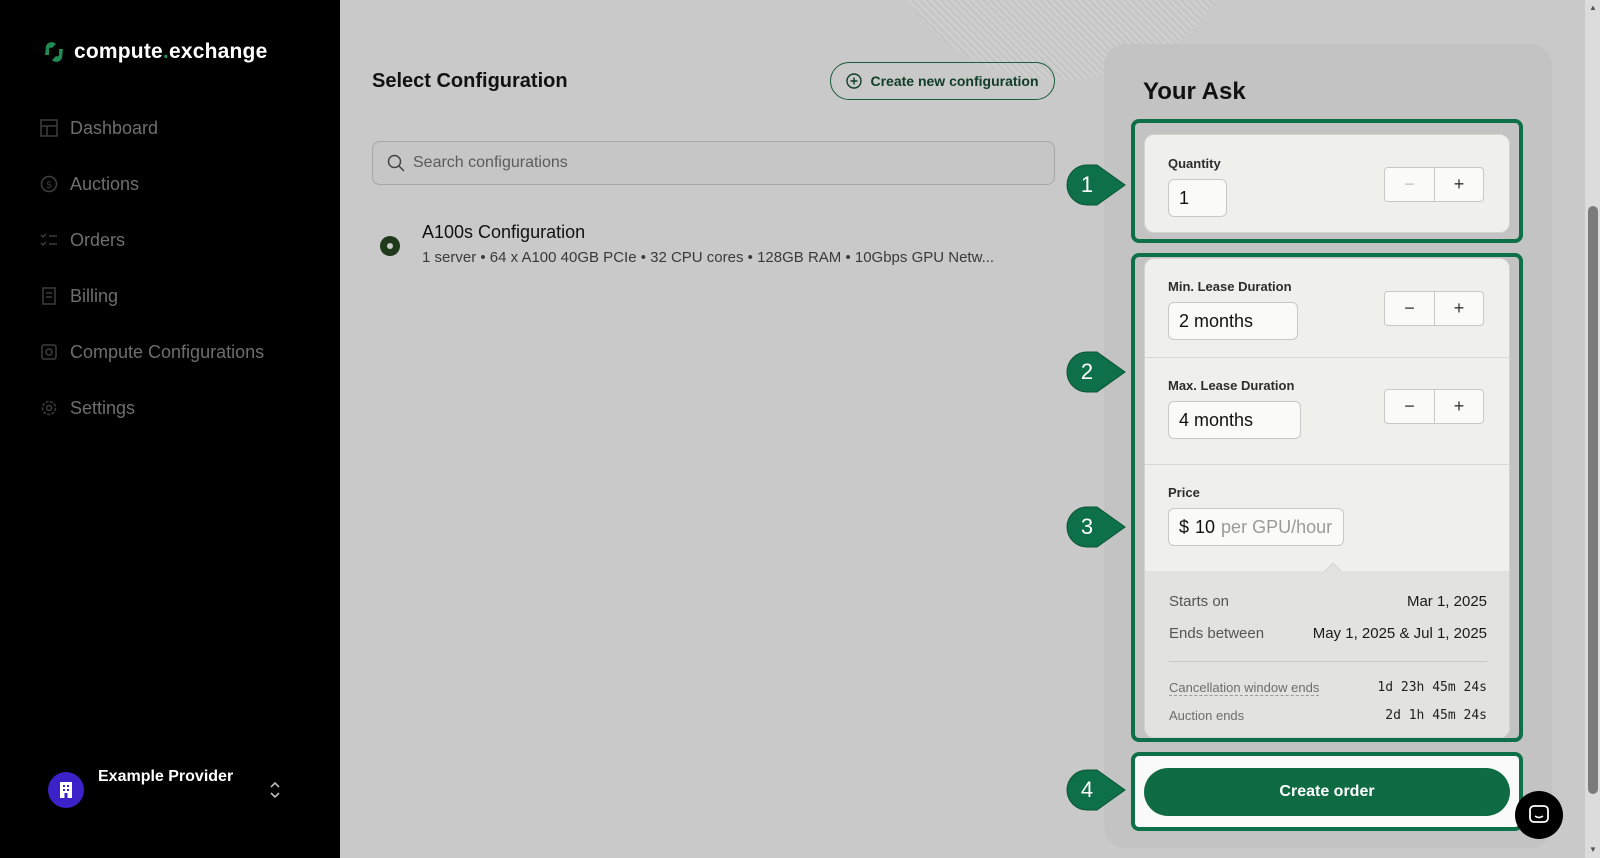 The height and width of the screenshot is (858, 1600). What do you see at coordinates (152, 408) in the screenshot?
I see `sidebar-item-settings: Settings` at bounding box center [152, 408].